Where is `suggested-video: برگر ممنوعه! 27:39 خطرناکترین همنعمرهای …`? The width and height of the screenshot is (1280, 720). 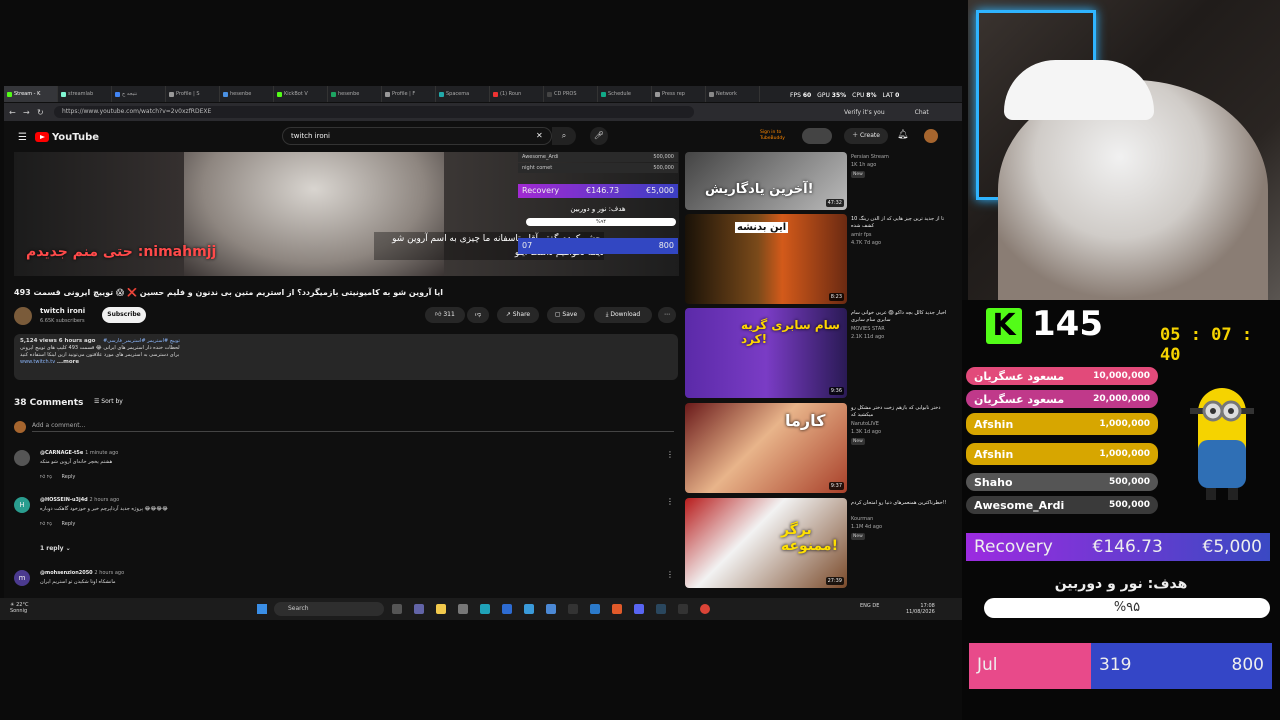
suggested-video: برگر ممنوعه! 27:39 خطرناکترین همنعمرهای … is located at coordinates (820, 543).